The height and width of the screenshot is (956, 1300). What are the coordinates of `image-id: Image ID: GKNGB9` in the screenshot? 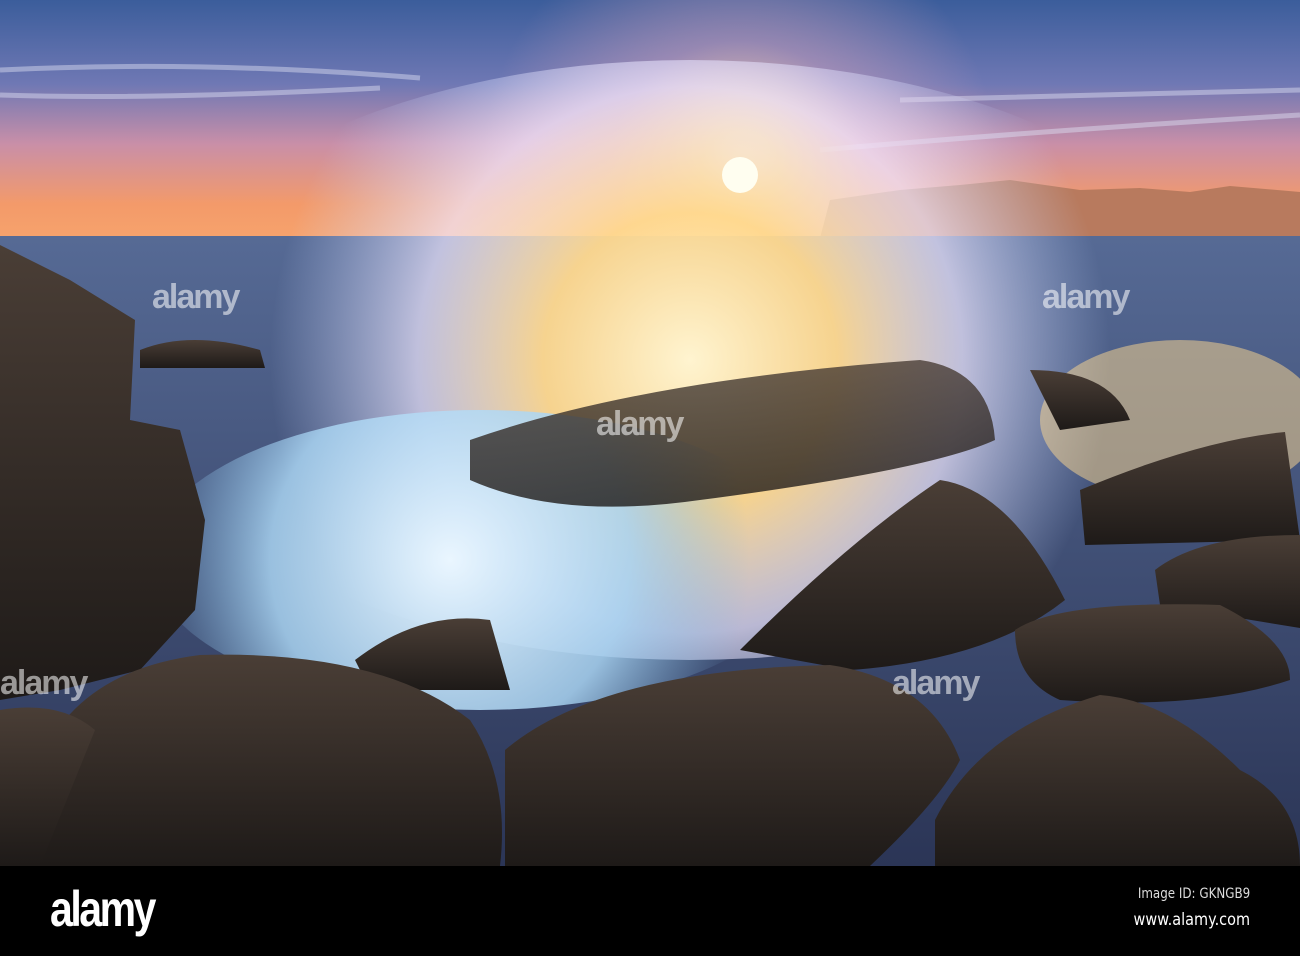 It's located at (1193, 894).